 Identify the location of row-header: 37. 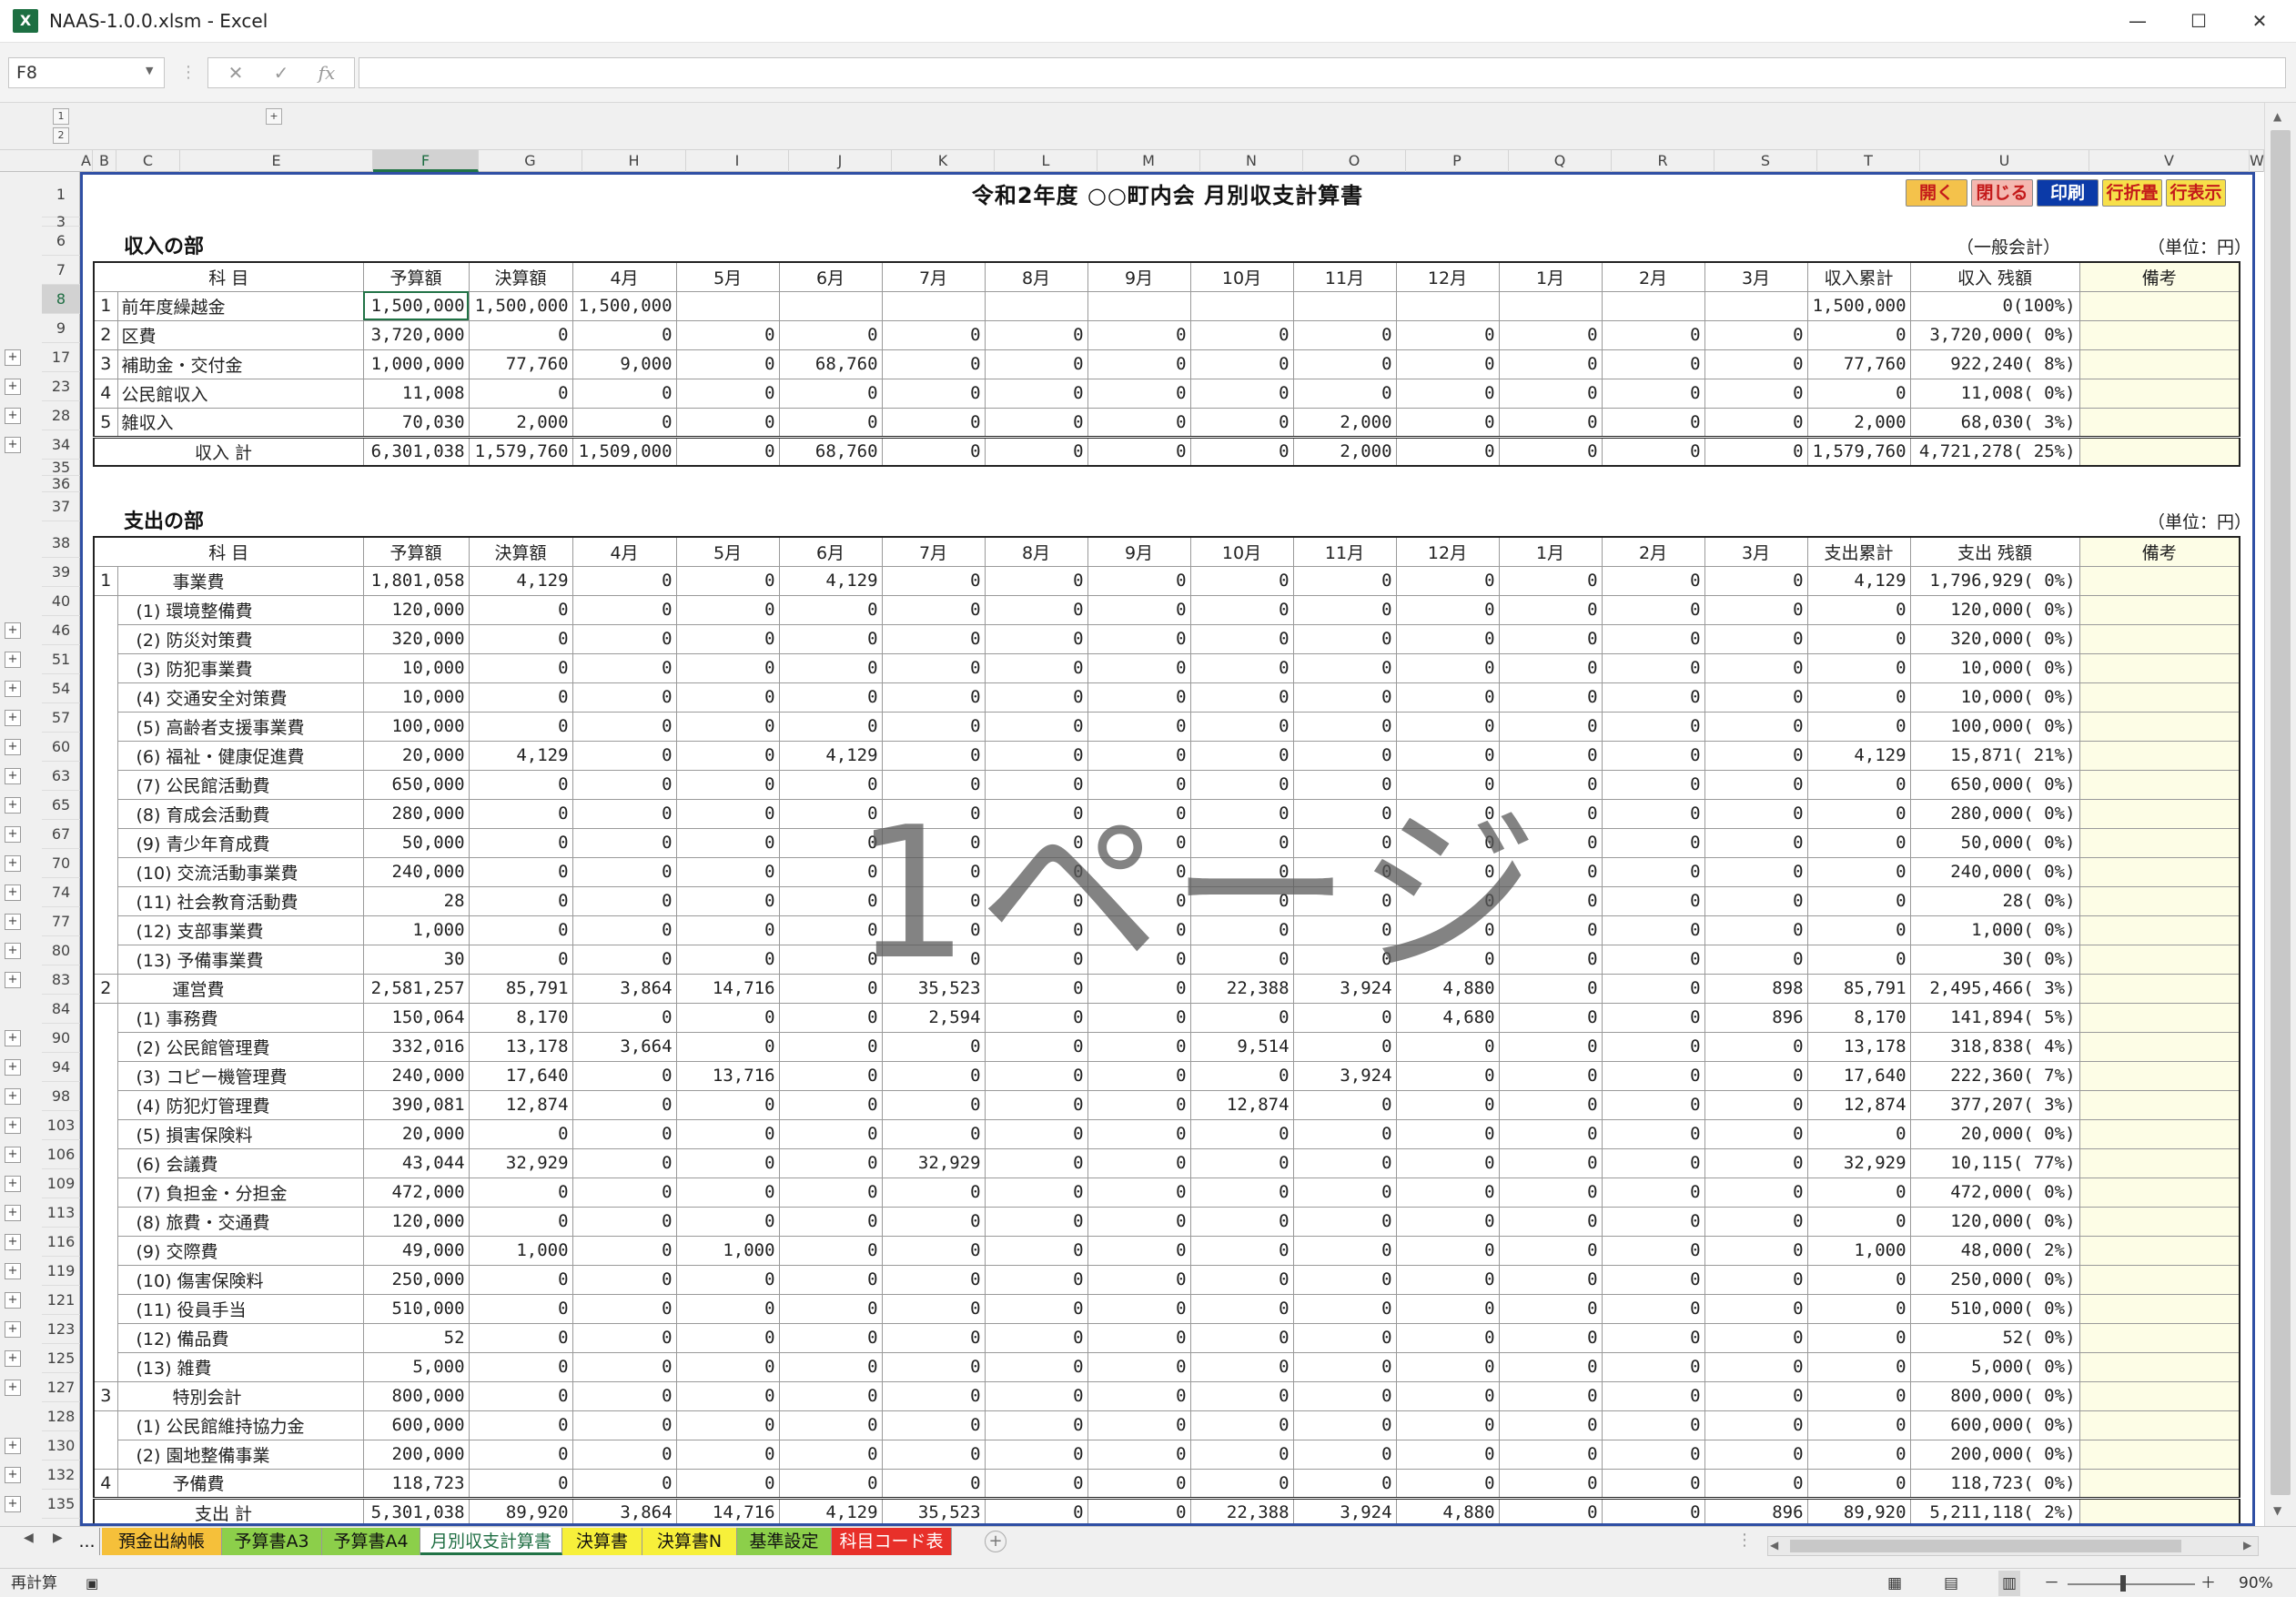
(61, 506).